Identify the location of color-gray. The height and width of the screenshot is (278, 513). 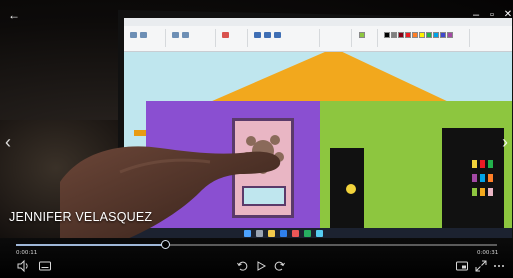
(394, 35).